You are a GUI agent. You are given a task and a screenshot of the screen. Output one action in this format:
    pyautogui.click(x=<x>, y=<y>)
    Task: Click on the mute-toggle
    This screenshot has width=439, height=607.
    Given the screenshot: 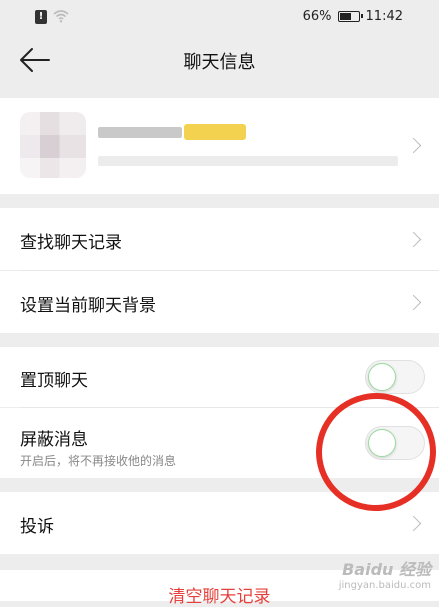 What is the action you would take?
    pyautogui.click(x=395, y=443)
    